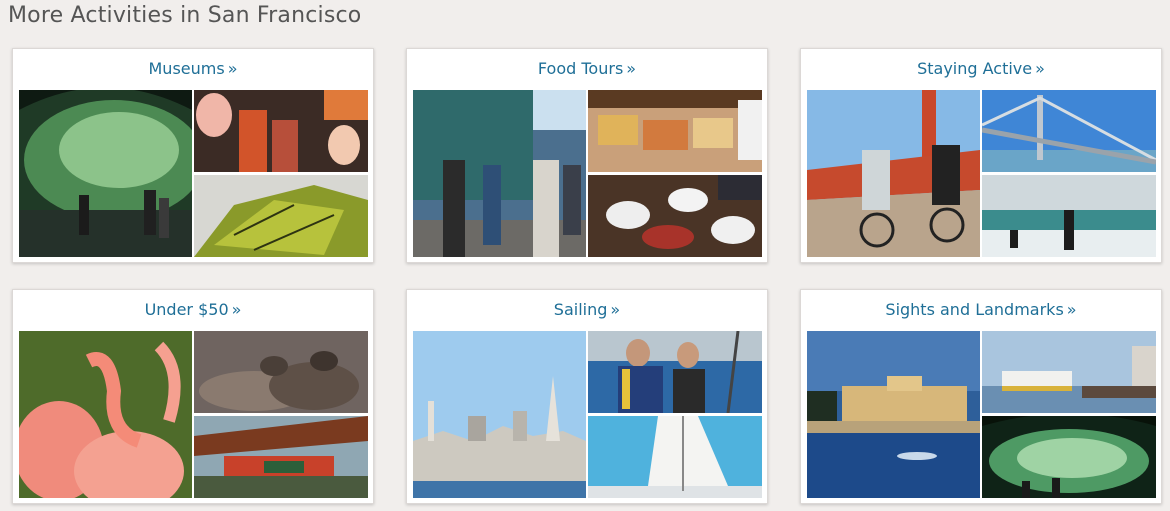 The width and height of the screenshot is (1170, 511). I want to click on museums-green-sculpture-photo, so click(281, 216).